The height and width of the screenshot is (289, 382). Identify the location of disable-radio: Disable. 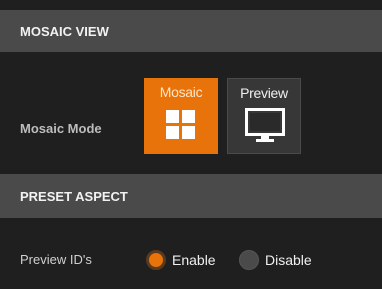
(275, 260).